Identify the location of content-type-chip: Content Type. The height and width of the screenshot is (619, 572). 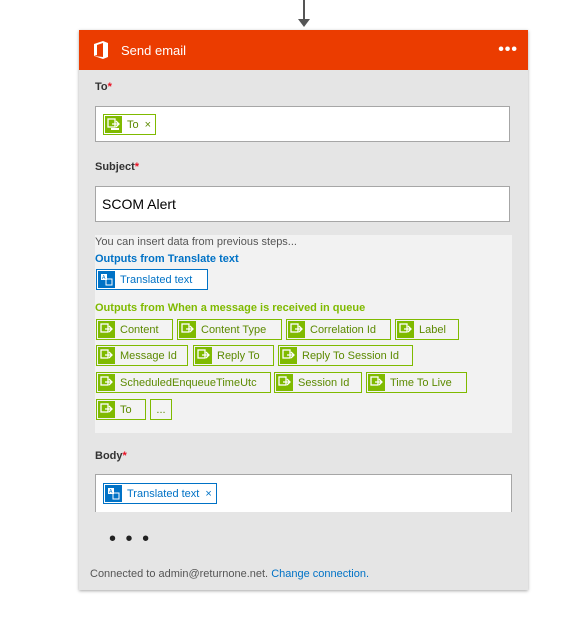
(229, 329).